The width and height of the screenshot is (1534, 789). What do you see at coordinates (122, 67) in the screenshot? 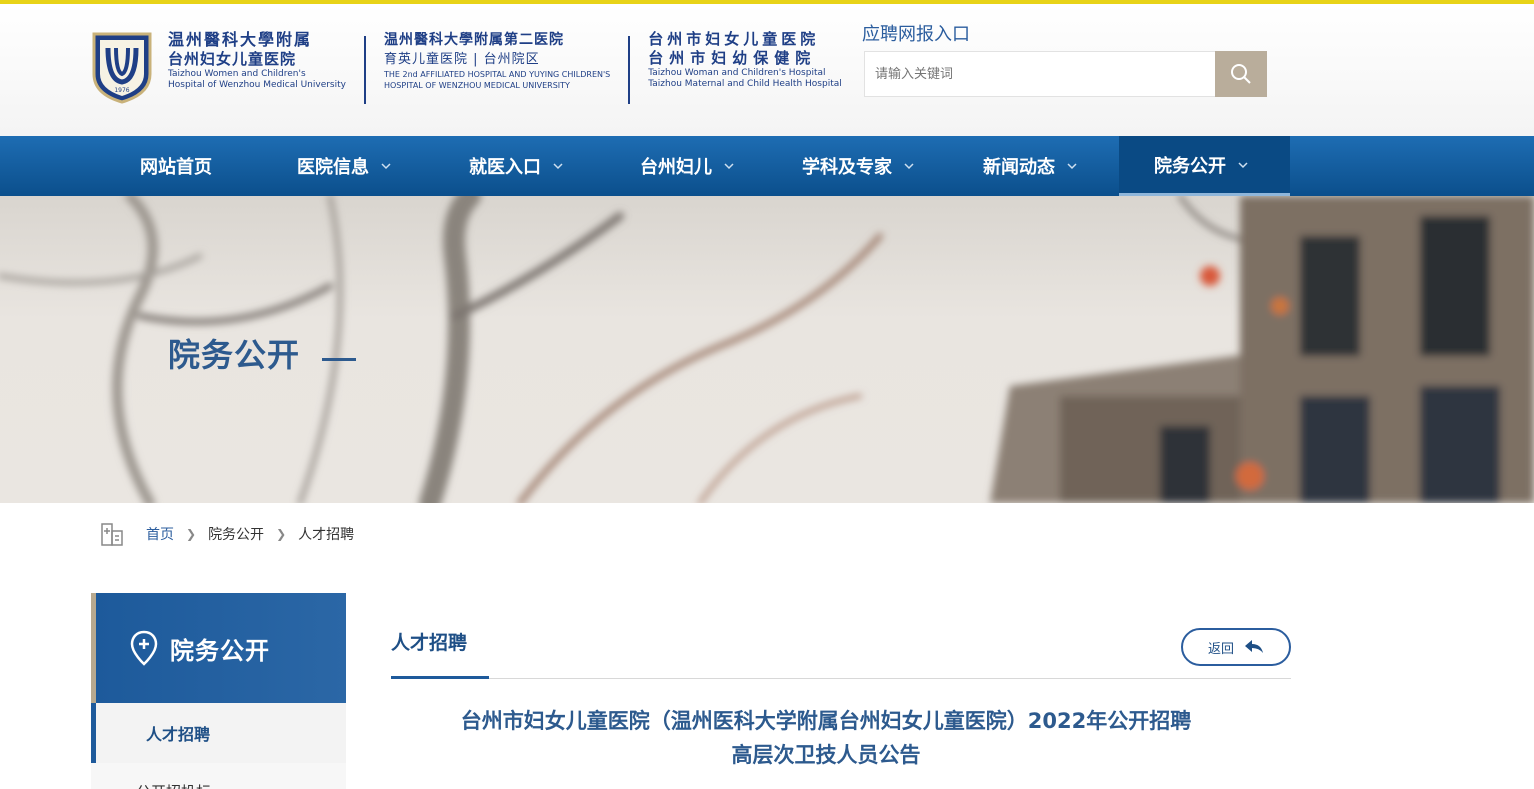
I see `hospital-emblem-icon: 1976` at bounding box center [122, 67].